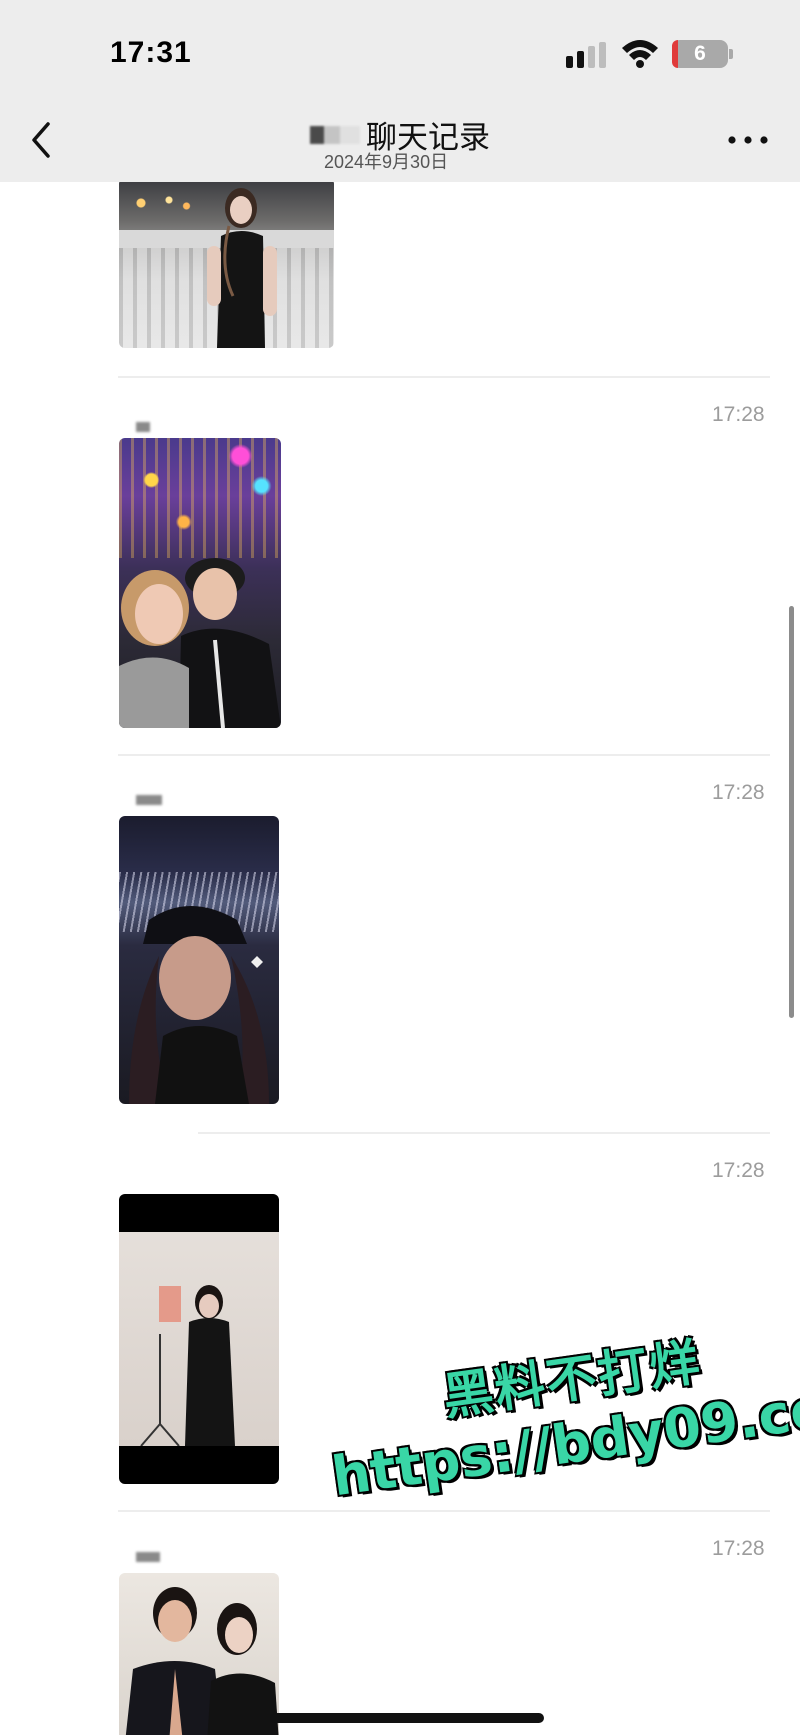  Describe the element at coordinates (200, 498) in the screenshot. I see `neon-building` at that location.